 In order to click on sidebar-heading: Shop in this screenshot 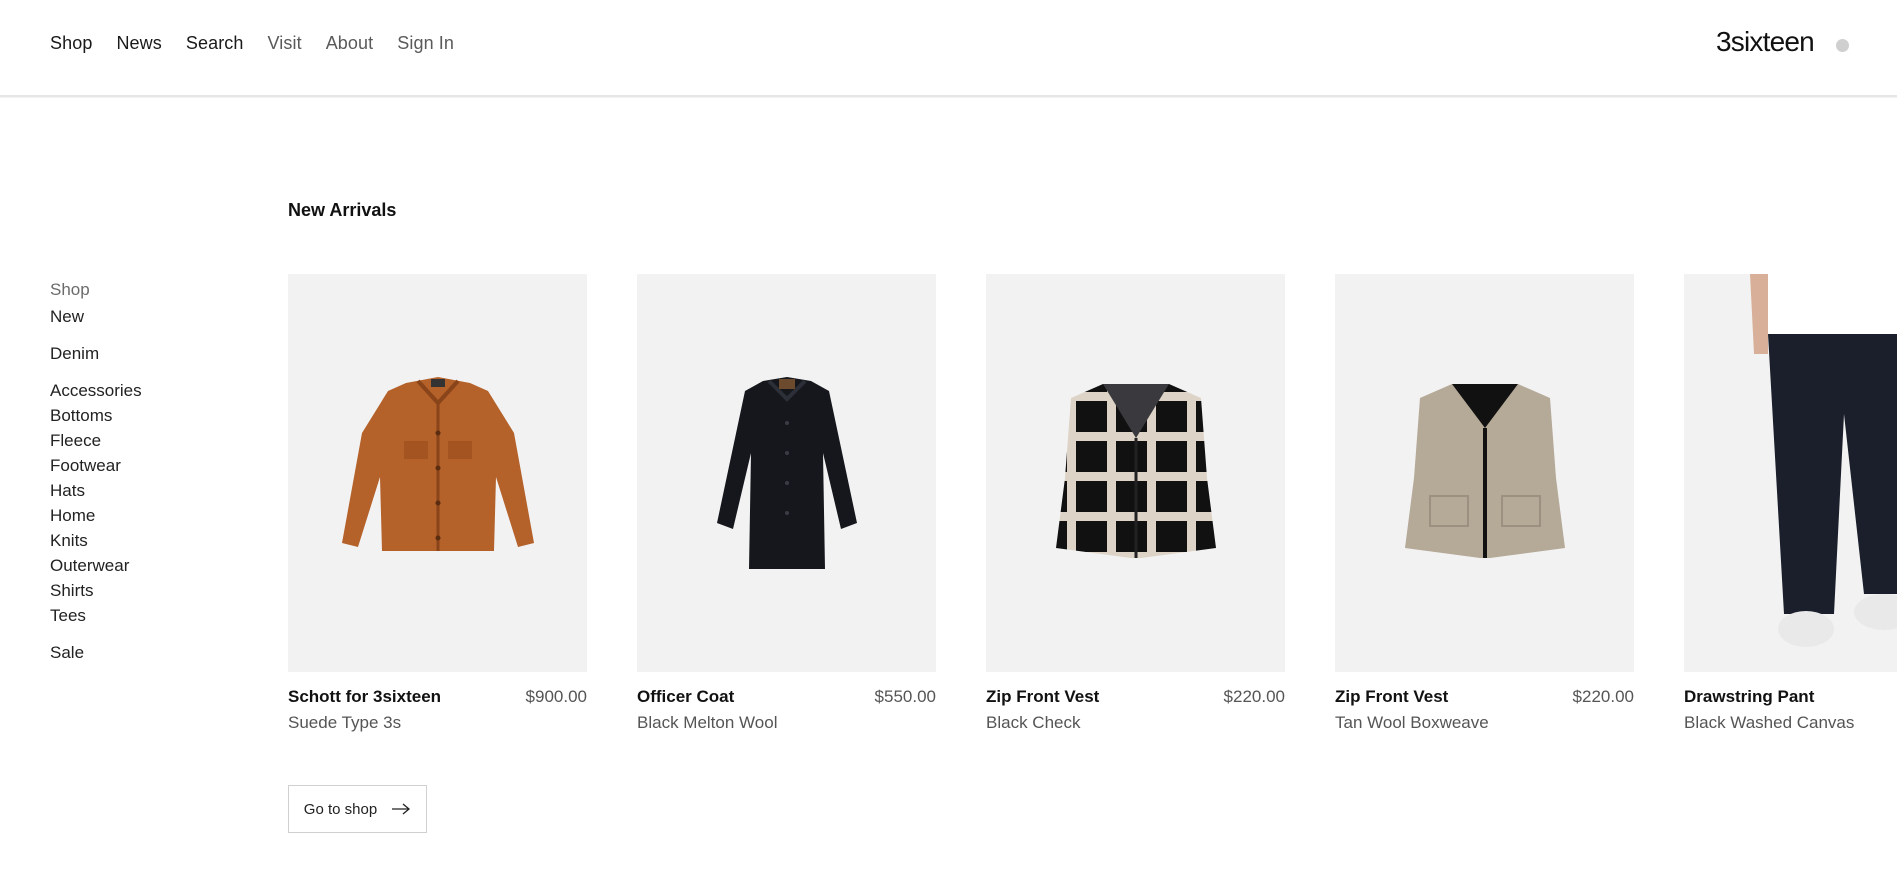, I will do `click(70, 289)`.